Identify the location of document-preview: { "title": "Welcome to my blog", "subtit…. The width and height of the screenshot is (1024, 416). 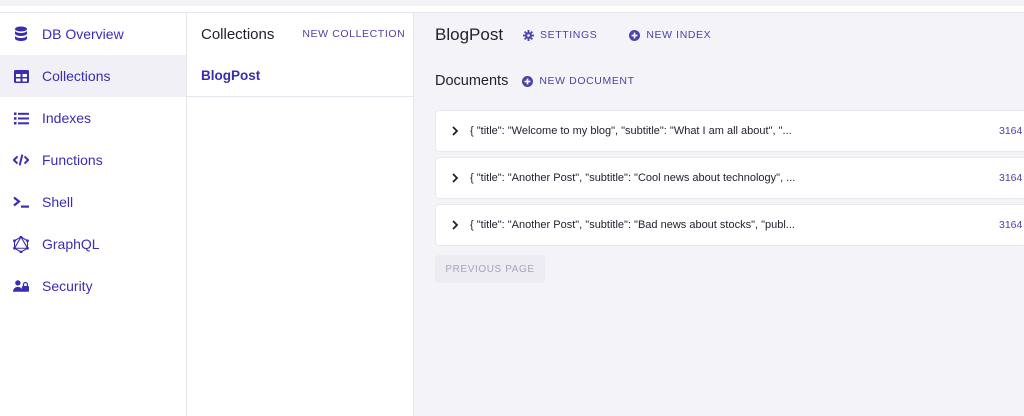
(631, 131).